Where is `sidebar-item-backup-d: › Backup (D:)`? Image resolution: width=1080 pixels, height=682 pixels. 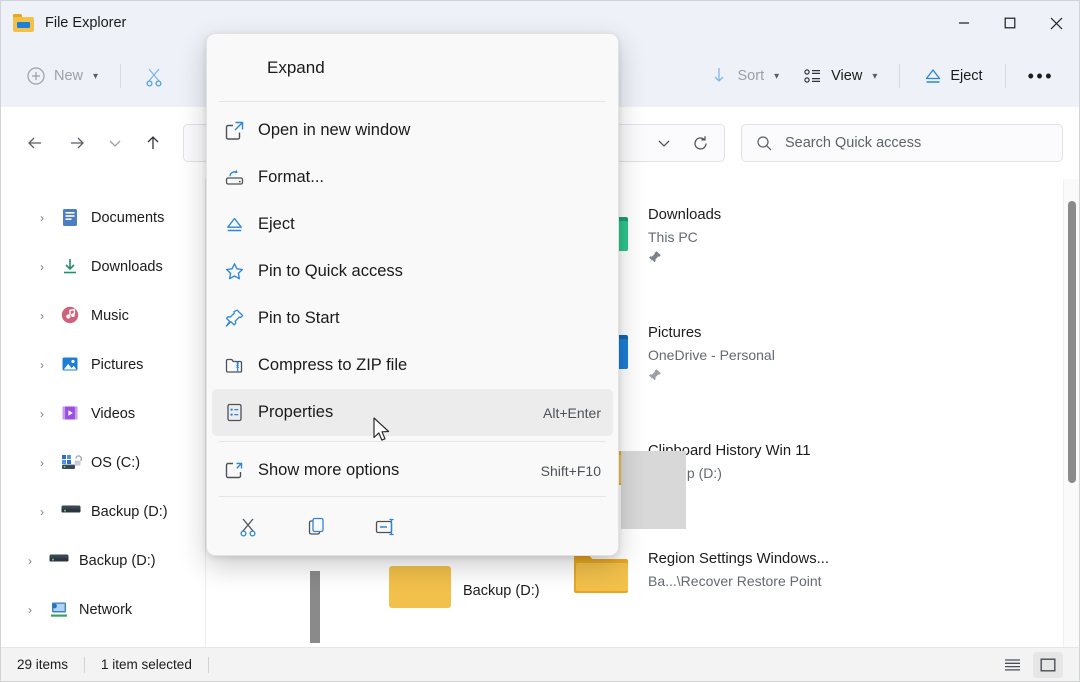
sidebar-item-backup-d: › Backup (D:) is located at coordinates (103, 560).